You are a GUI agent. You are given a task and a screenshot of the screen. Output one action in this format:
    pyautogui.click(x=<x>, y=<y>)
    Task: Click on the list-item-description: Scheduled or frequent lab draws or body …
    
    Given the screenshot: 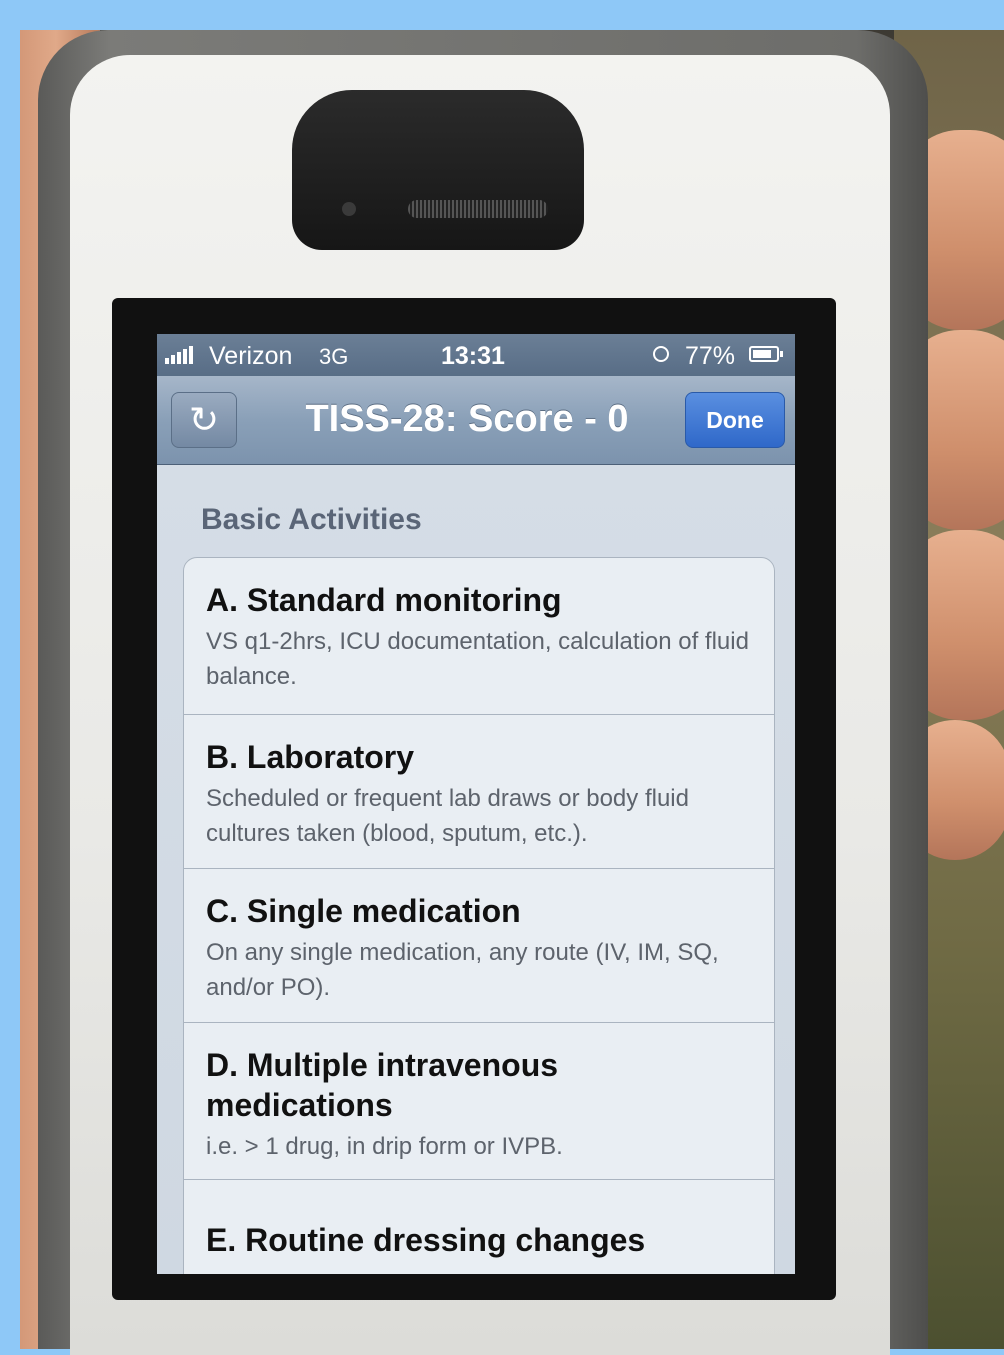 What is the action you would take?
    pyautogui.click(x=447, y=816)
    